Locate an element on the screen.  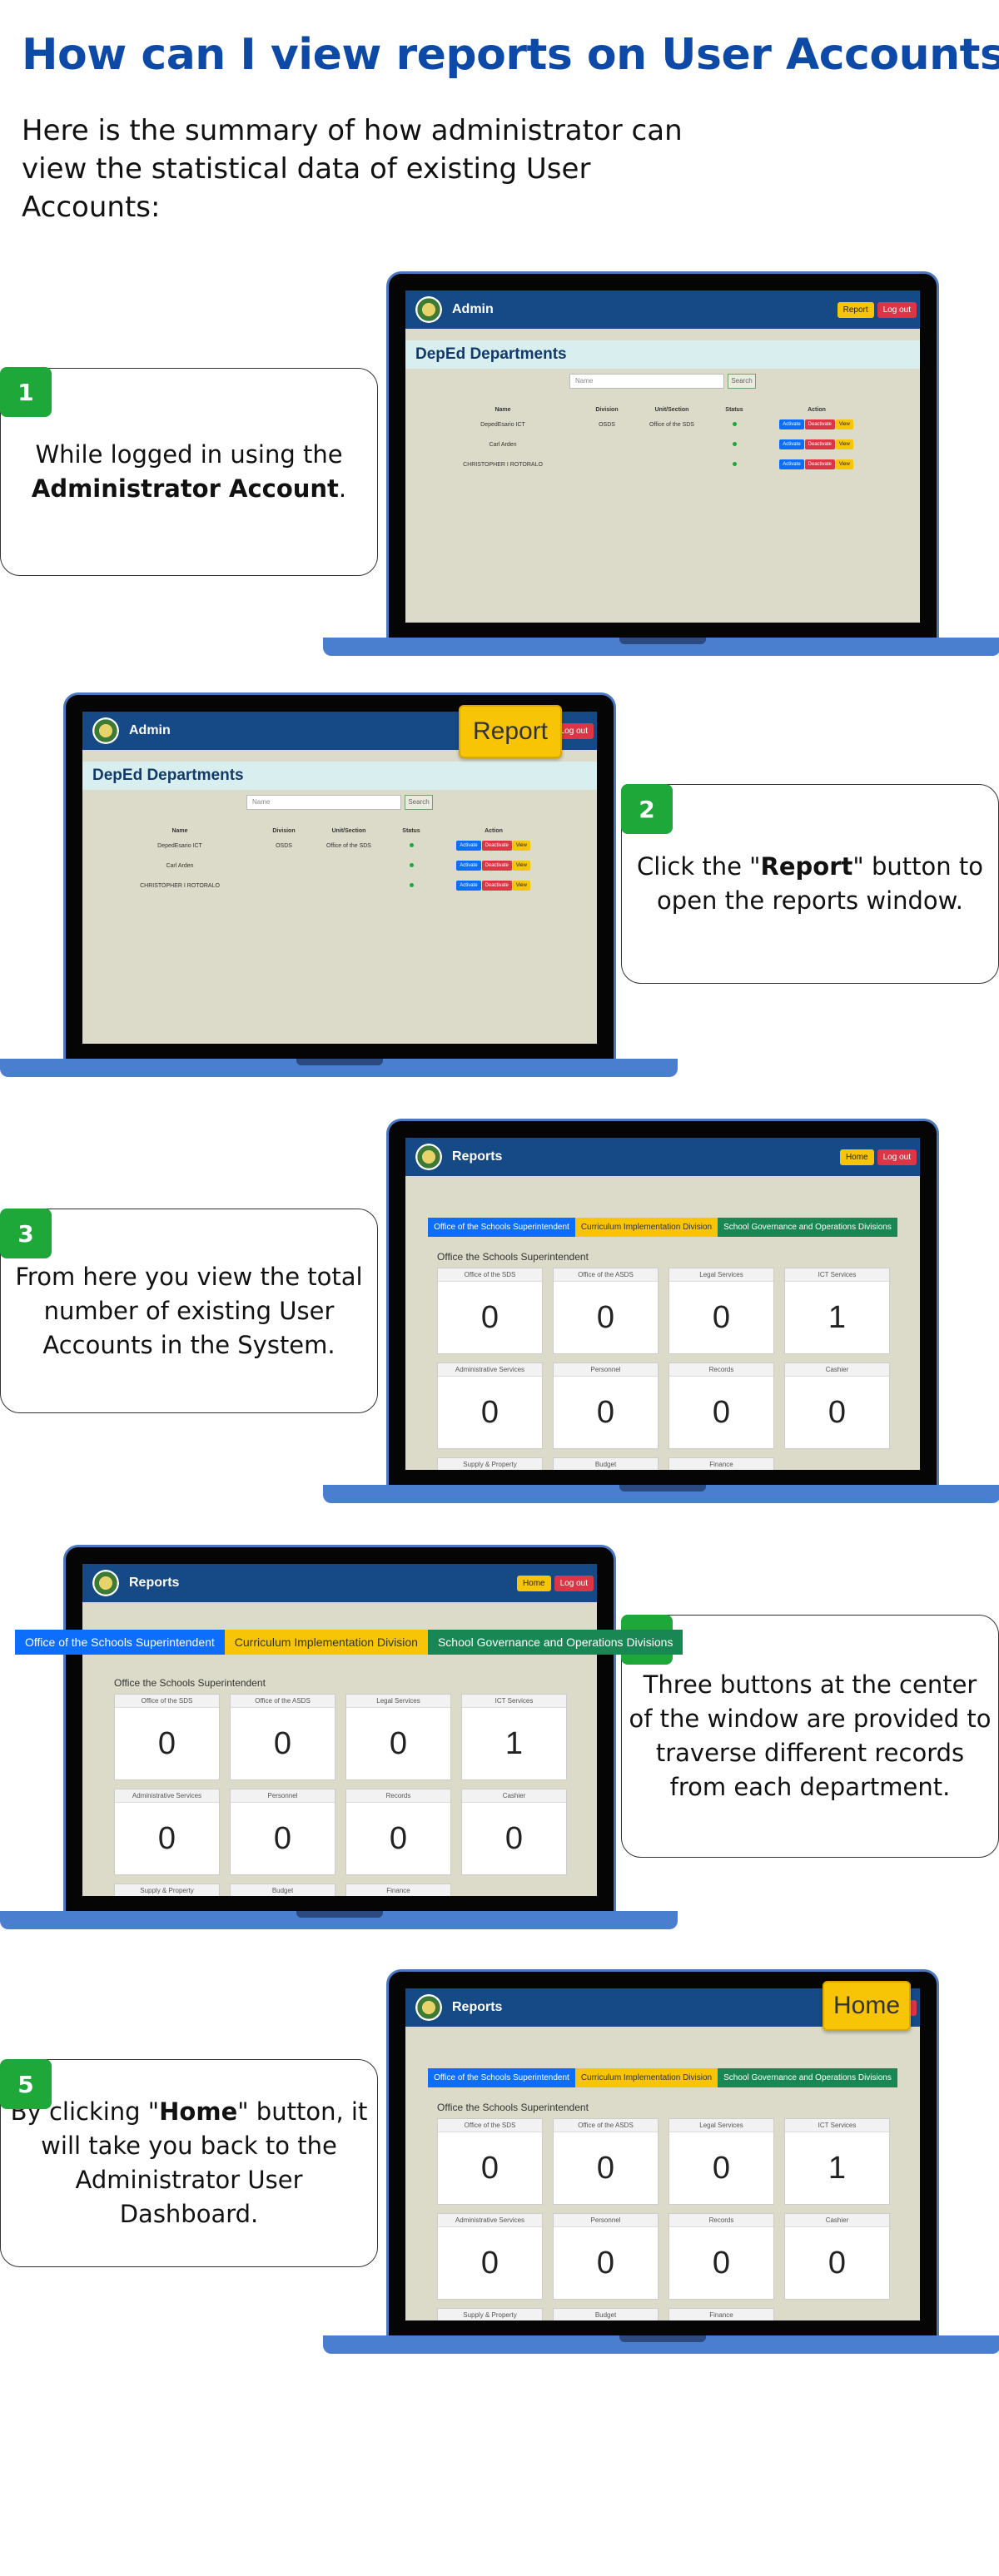
report-card: Cashier 0 is located at coordinates (837, 1405).